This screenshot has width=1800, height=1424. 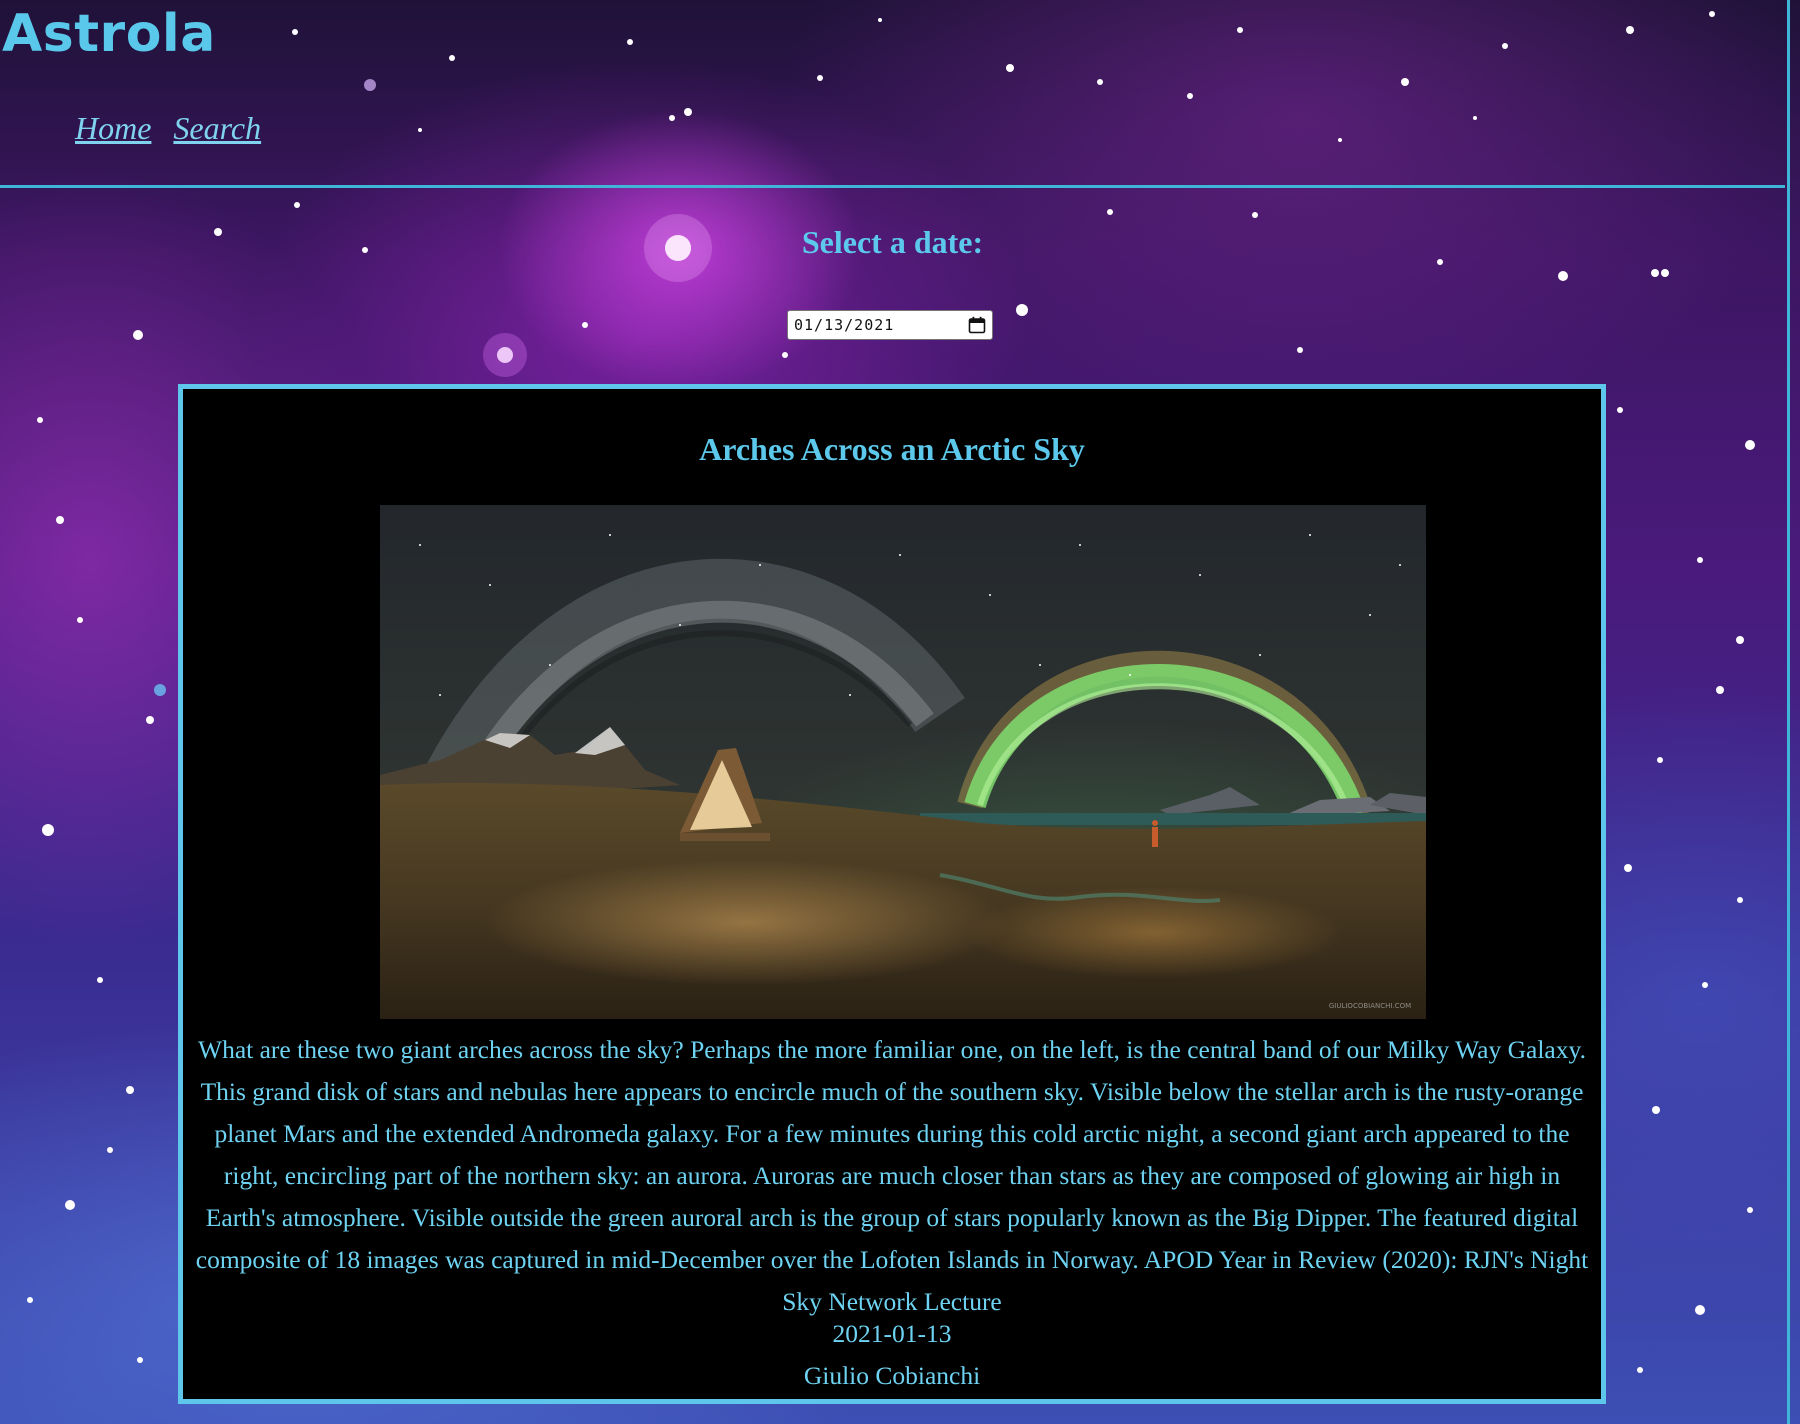 I want to click on main-nav: Home Search, so click(x=168, y=128).